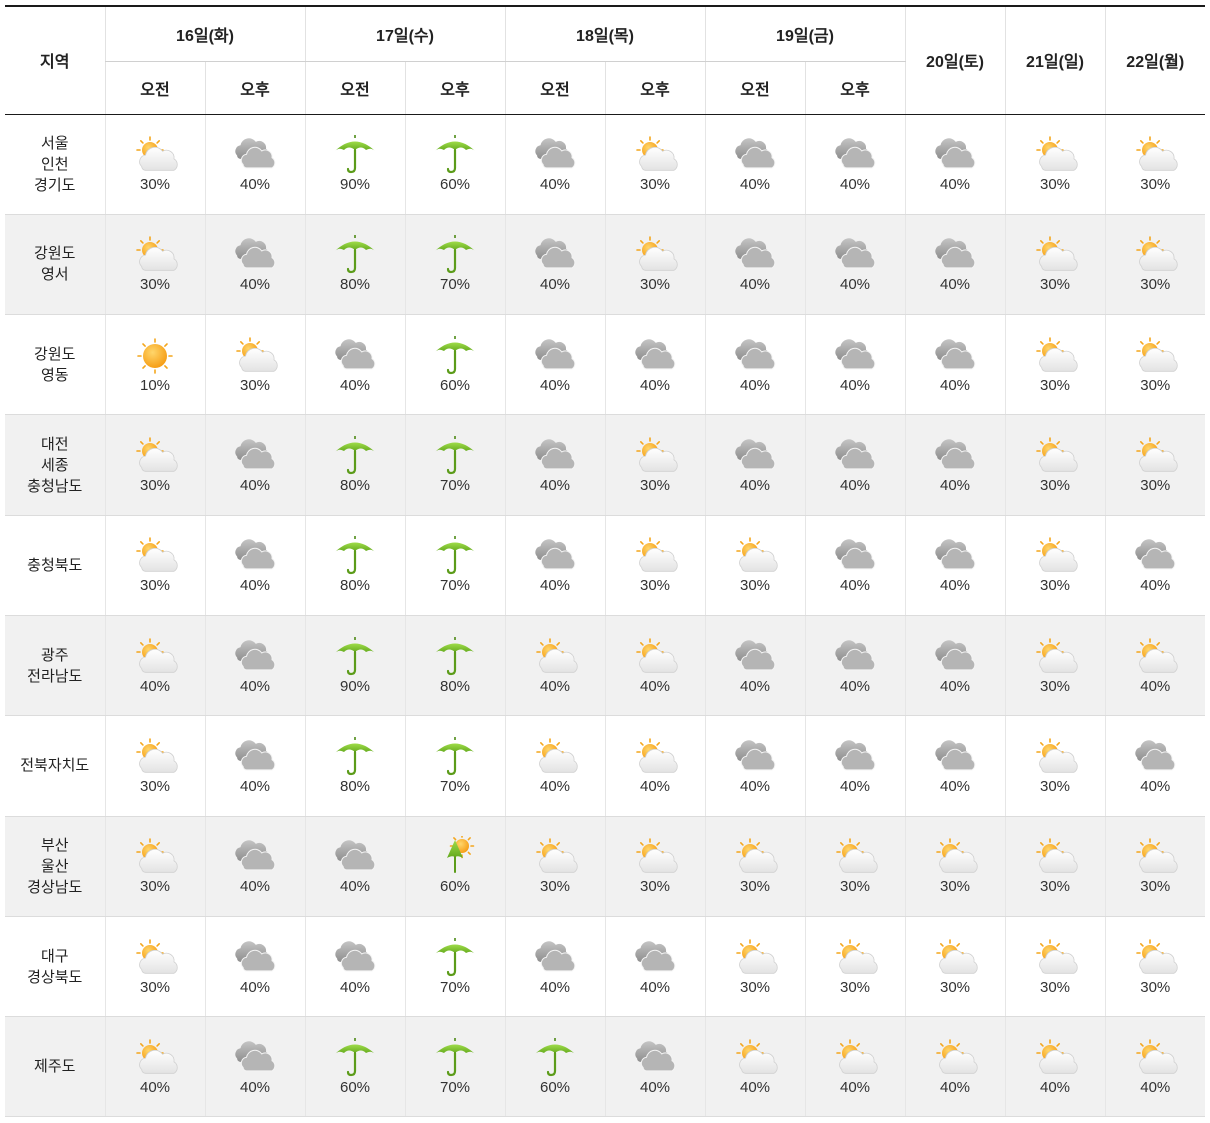  Describe the element at coordinates (354, 265) in the screenshot. I see `forecast-cell: 80%` at that location.